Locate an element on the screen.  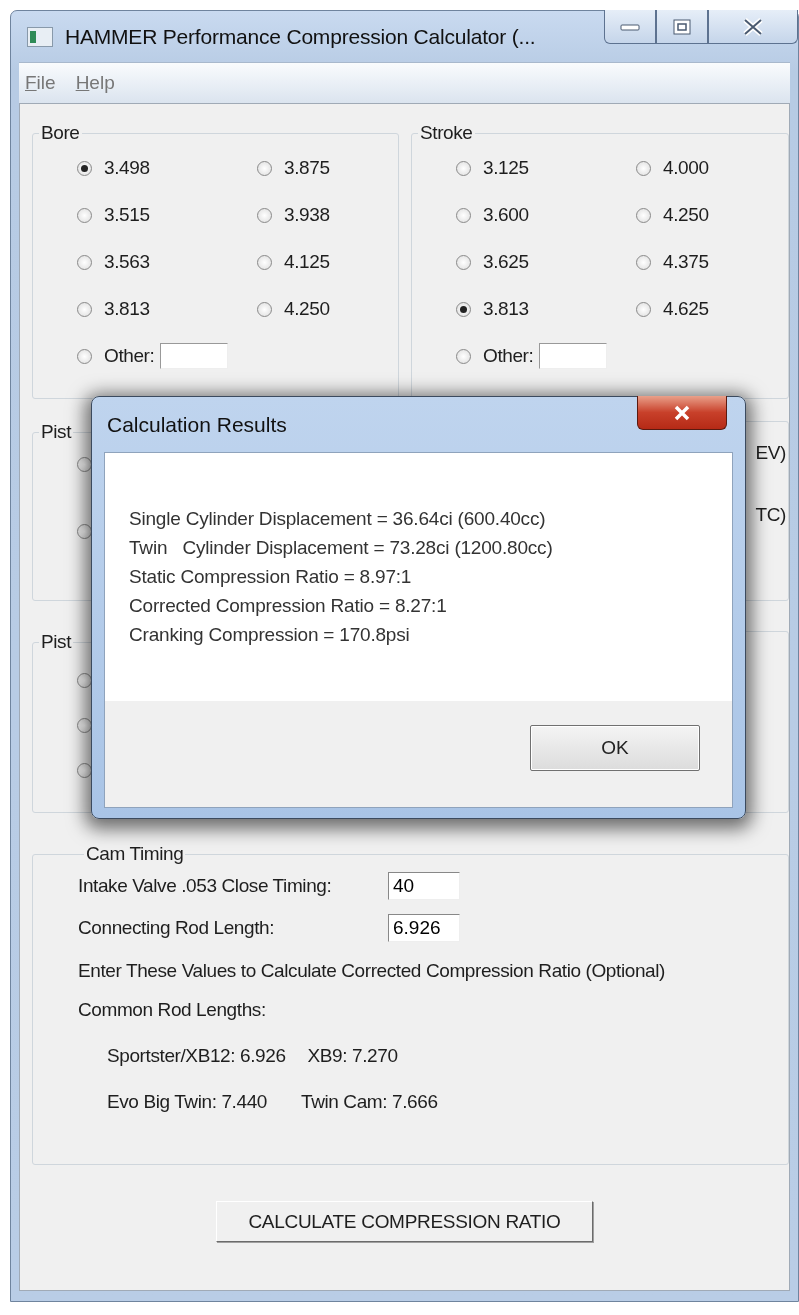
radio-label: EV) is located at coordinates (770, 453).